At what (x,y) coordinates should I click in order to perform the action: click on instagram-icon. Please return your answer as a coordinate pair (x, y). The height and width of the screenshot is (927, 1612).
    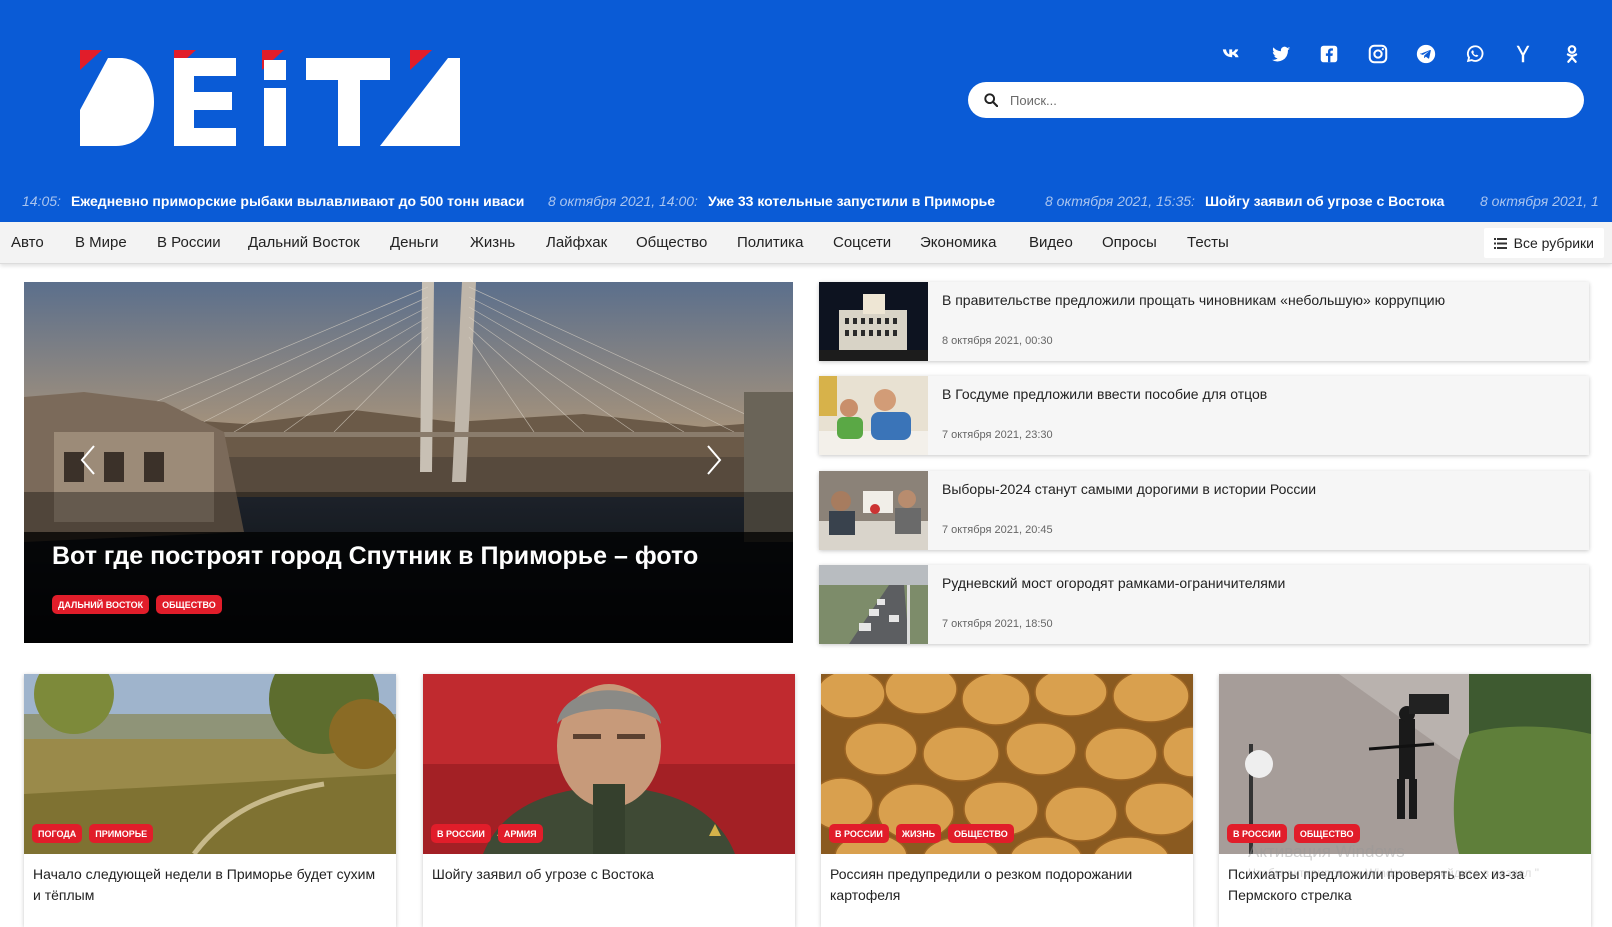
    Looking at the image, I should click on (1378, 54).